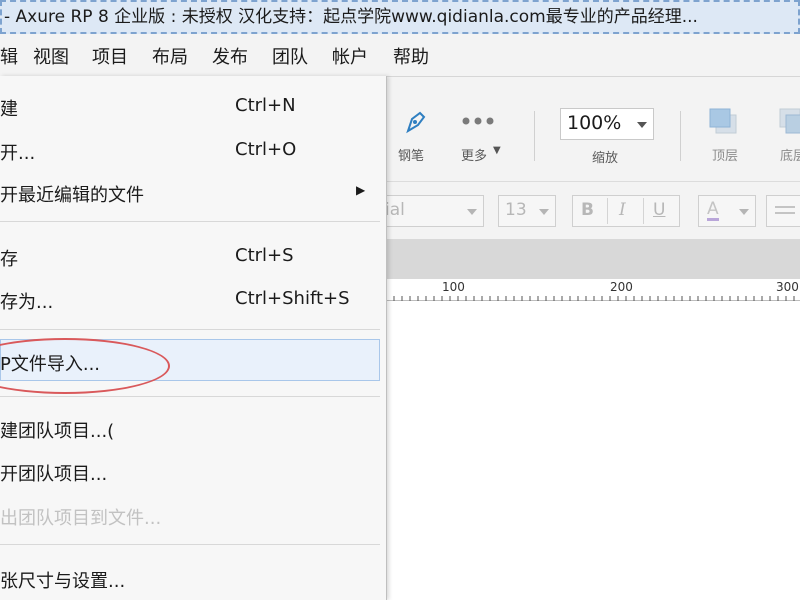  I want to click on font-size-select: 13, so click(527, 211).